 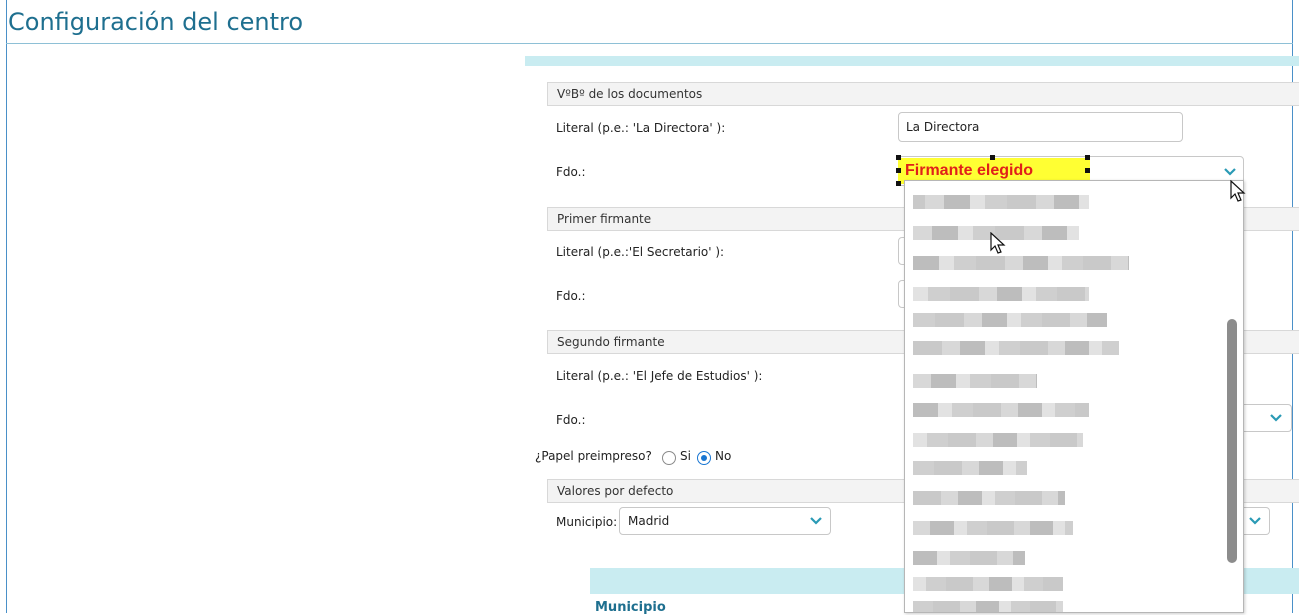 I want to click on papel-si-radio, so click(x=669, y=458).